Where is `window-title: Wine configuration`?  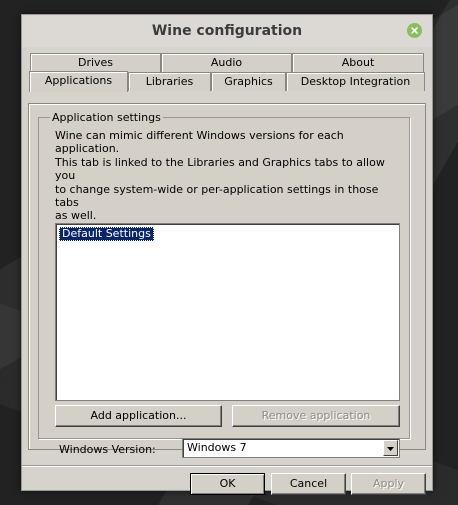
window-title: Wine configuration is located at coordinates (227, 31).